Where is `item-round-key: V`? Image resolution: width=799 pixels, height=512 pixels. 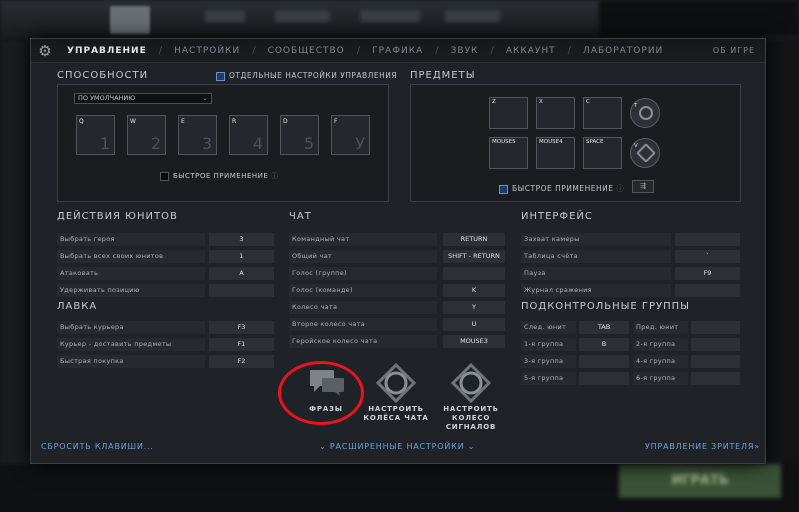
item-round-key: V is located at coordinates (645, 153).